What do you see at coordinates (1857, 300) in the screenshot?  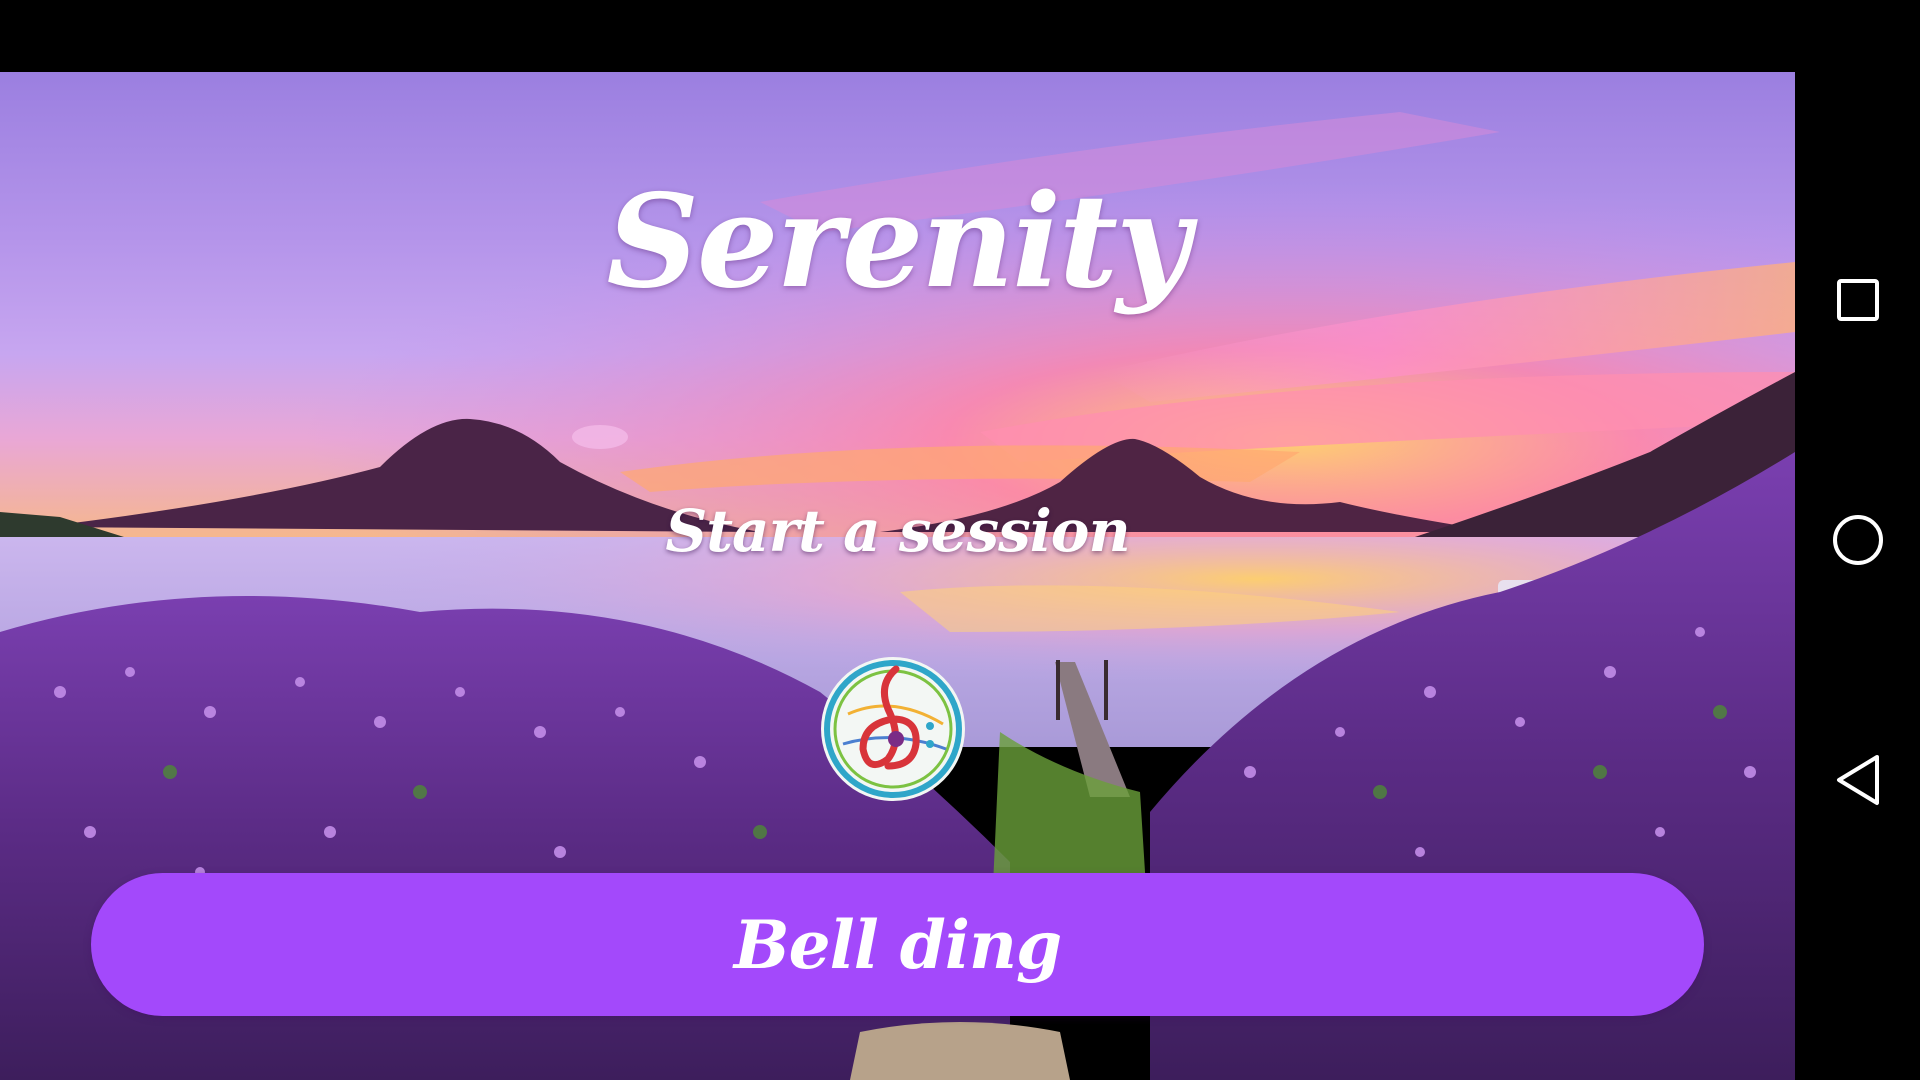 I see `square-recents-icon` at bounding box center [1857, 300].